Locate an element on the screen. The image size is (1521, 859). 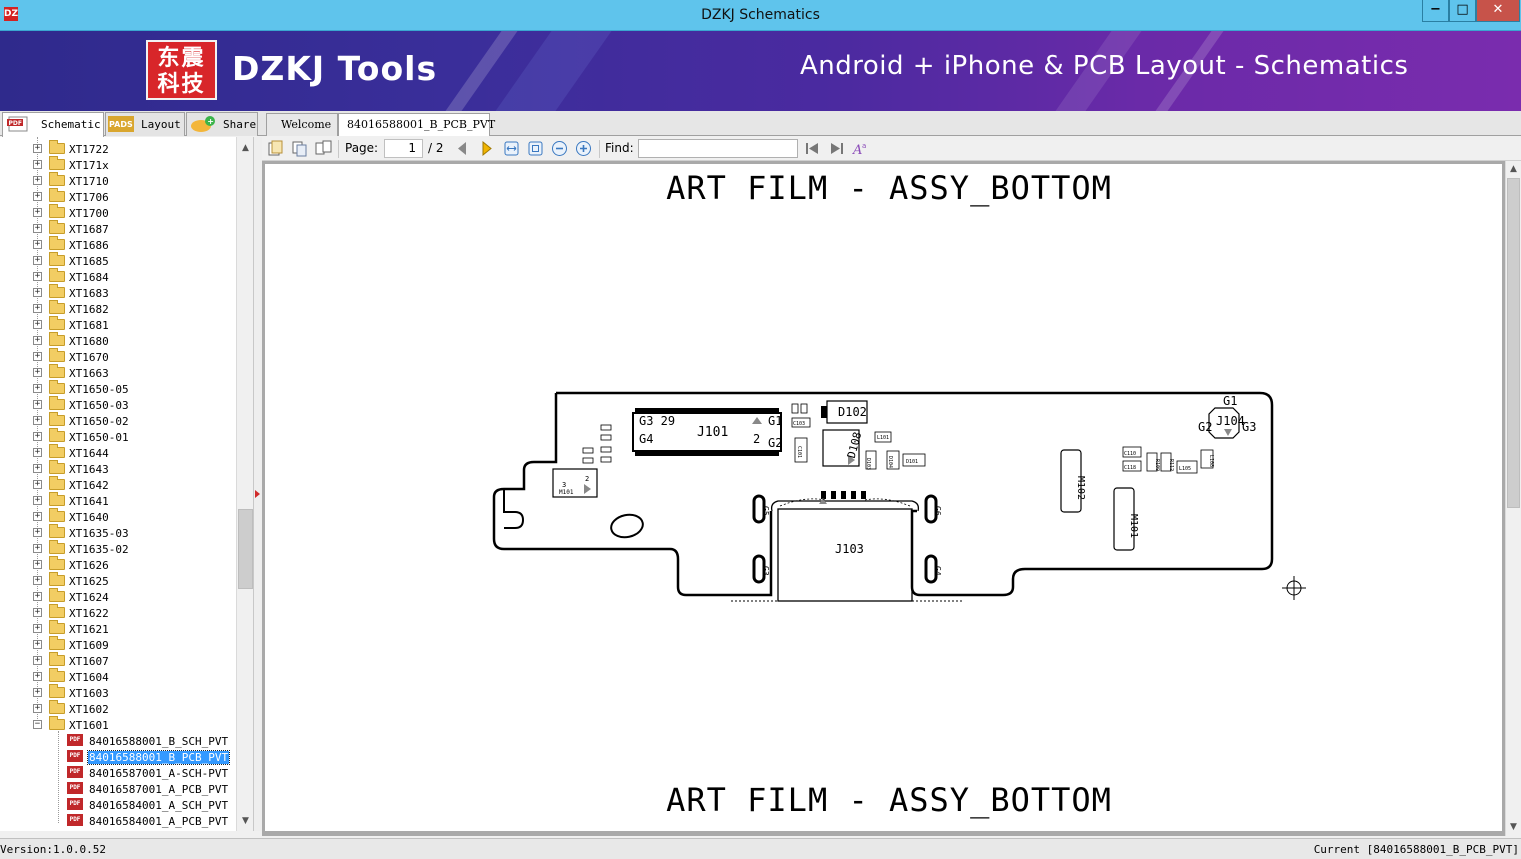
collapse-arrow-icon is located at coordinates (257, 494).